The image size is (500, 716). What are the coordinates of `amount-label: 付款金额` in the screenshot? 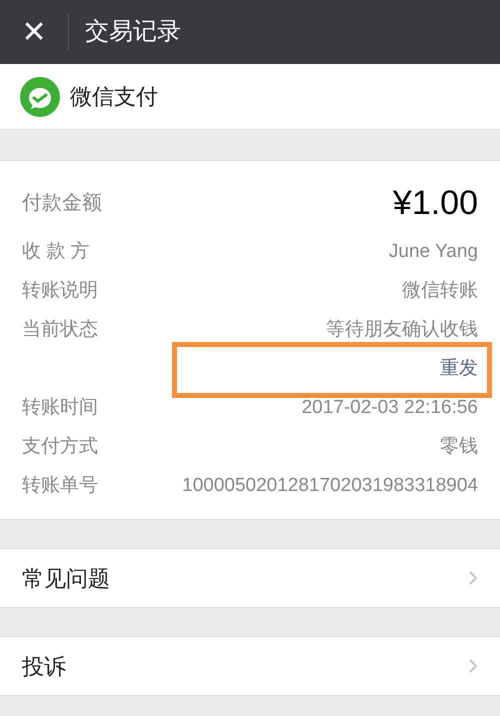 It's located at (62, 203).